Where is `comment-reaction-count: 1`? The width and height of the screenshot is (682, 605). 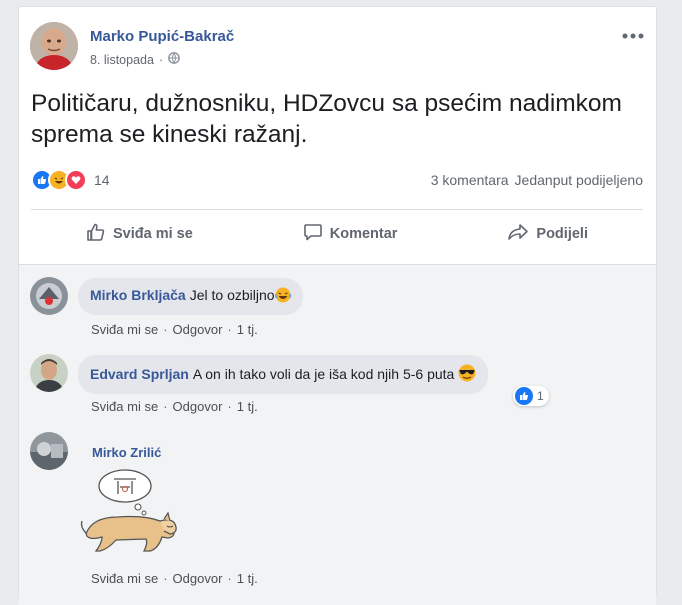
comment-reaction-count: 1 is located at coordinates (540, 396).